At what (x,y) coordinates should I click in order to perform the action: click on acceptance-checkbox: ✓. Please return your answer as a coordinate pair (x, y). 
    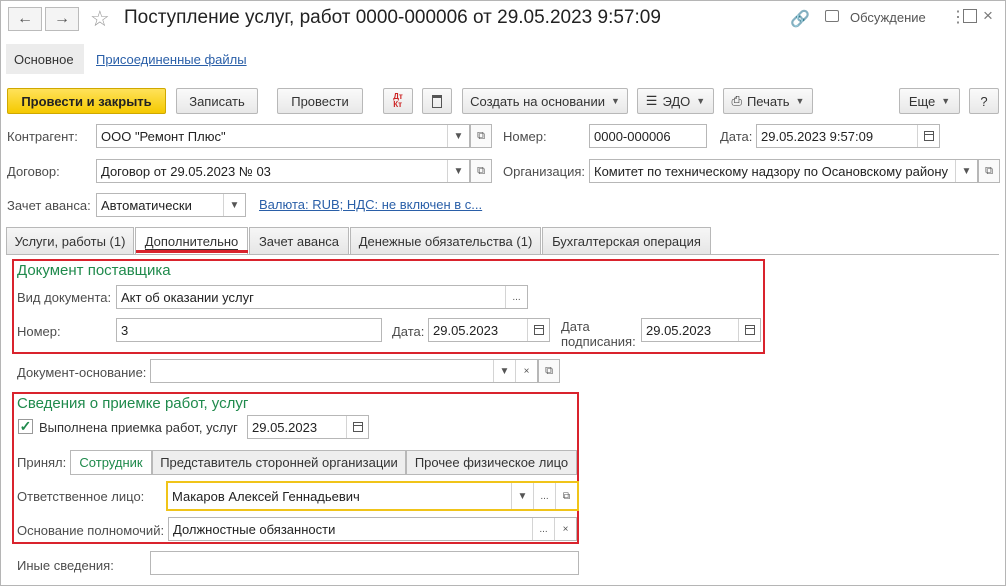
    Looking at the image, I should click on (25, 426).